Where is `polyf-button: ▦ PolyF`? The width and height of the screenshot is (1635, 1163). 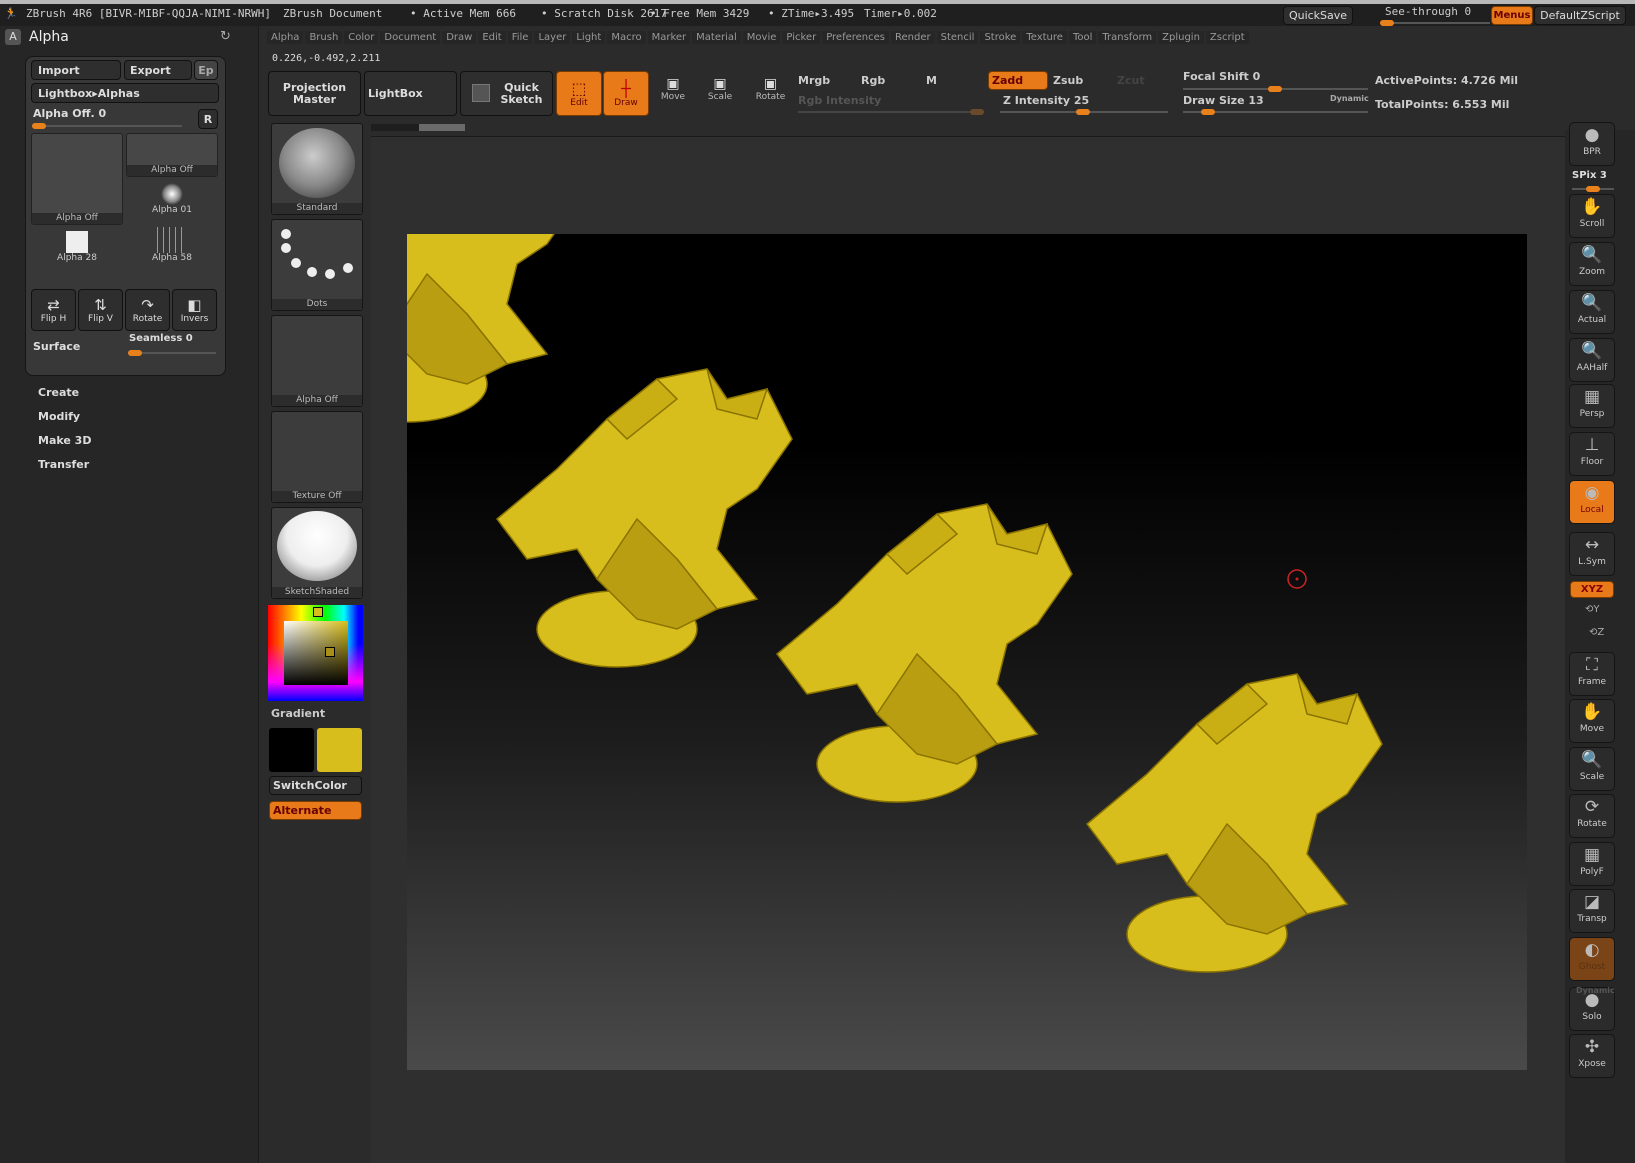
polyf-button: ▦ PolyF is located at coordinates (1592, 864).